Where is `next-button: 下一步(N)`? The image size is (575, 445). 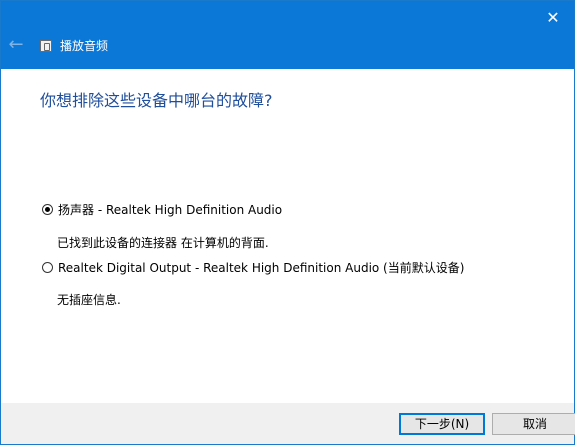 next-button: 下一步(N) is located at coordinates (442, 424).